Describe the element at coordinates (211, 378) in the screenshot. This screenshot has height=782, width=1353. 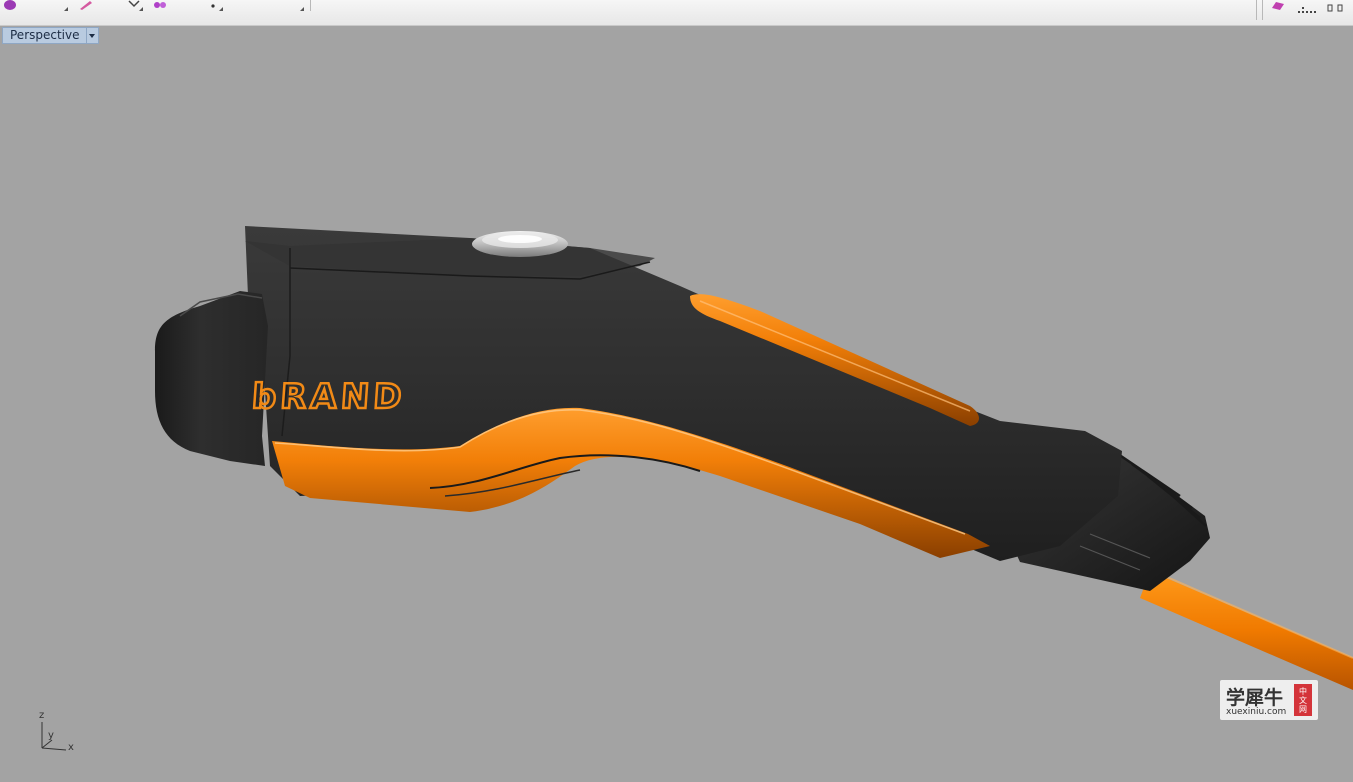
I see `connector-head` at that location.